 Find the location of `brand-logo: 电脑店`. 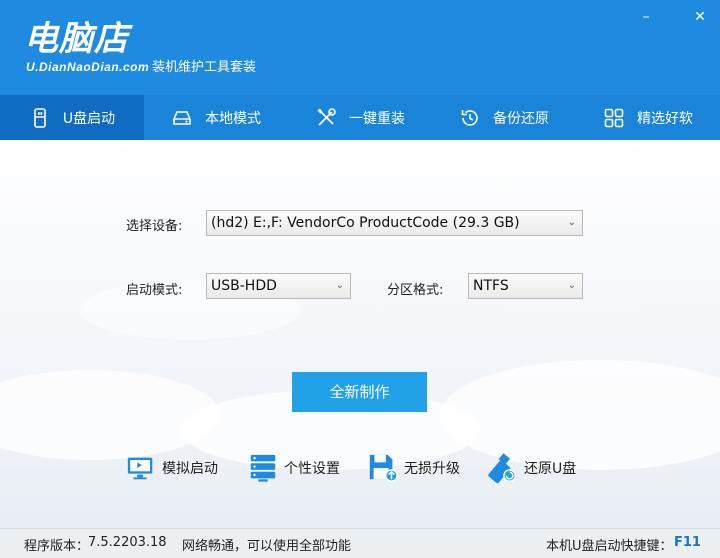

brand-logo: 电脑店 is located at coordinates (76, 39).